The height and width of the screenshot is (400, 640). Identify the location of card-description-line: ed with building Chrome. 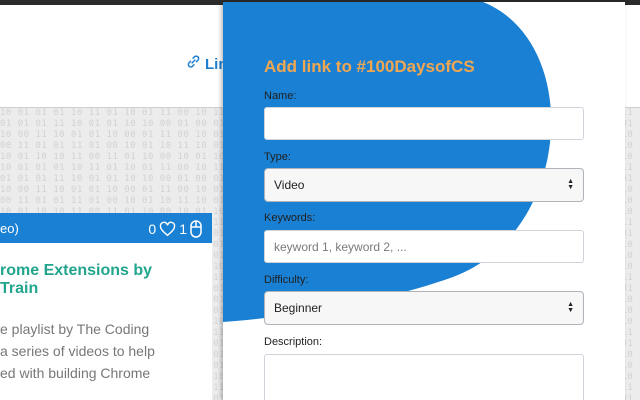
(75, 373).